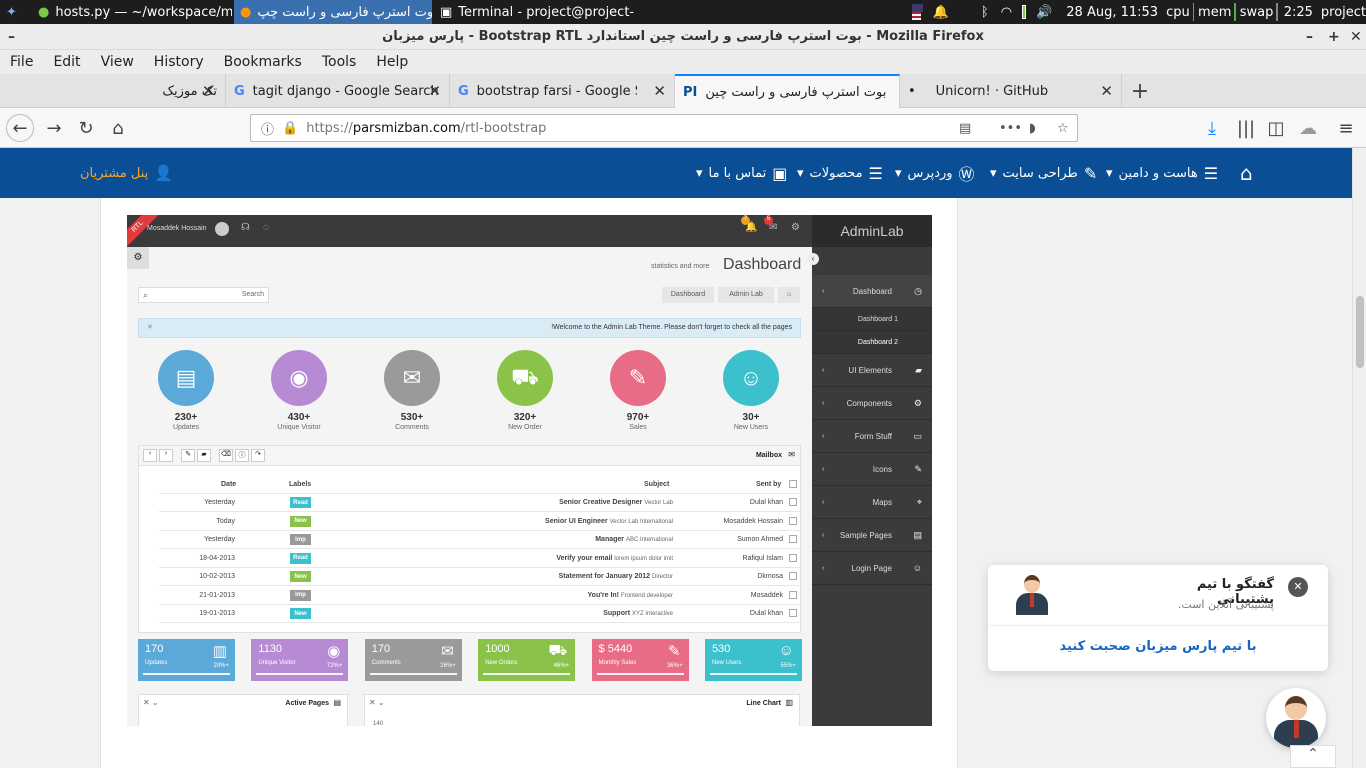 The image size is (1366, 768). I want to click on nav-wordpress: ▾ وردپرس Ⓦ, so click(935, 173).